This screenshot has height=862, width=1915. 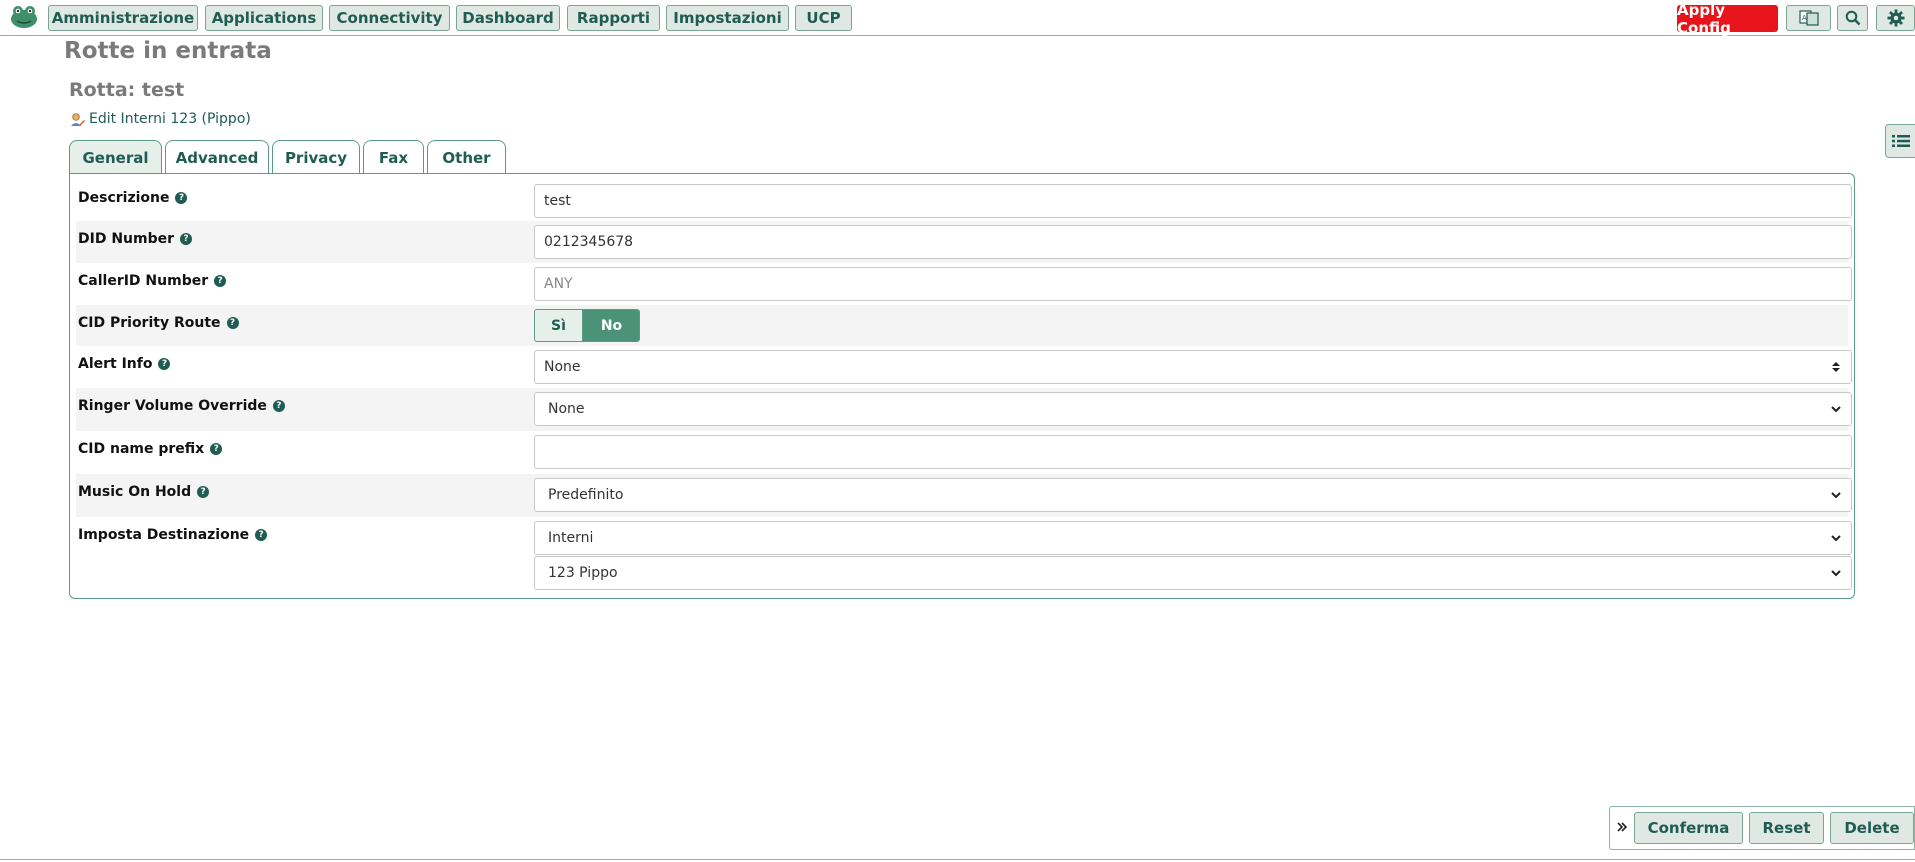 What do you see at coordinates (141, 449) in the screenshot?
I see `cid-name-prefix-label: CID name prefix` at bounding box center [141, 449].